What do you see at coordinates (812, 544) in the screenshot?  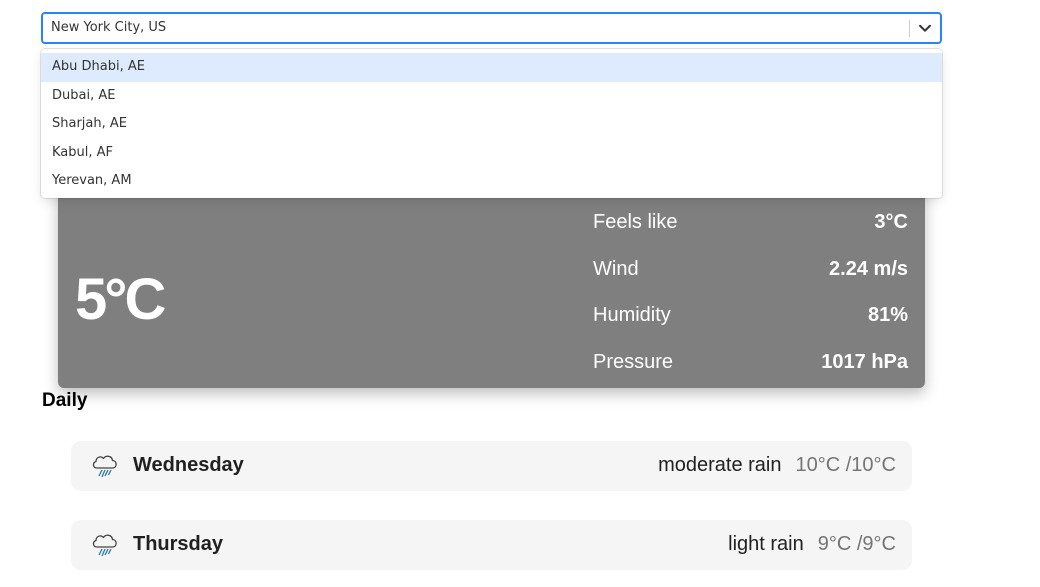 I see `day-summary: light rain 9°C /9°C` at bounding box center [812, 544].